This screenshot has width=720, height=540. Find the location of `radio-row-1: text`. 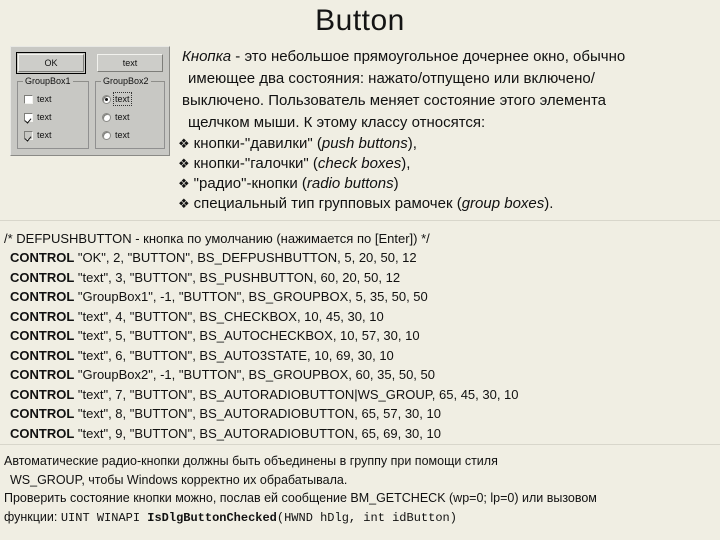

radio-row-1: text is located at coordinates (117, 99).